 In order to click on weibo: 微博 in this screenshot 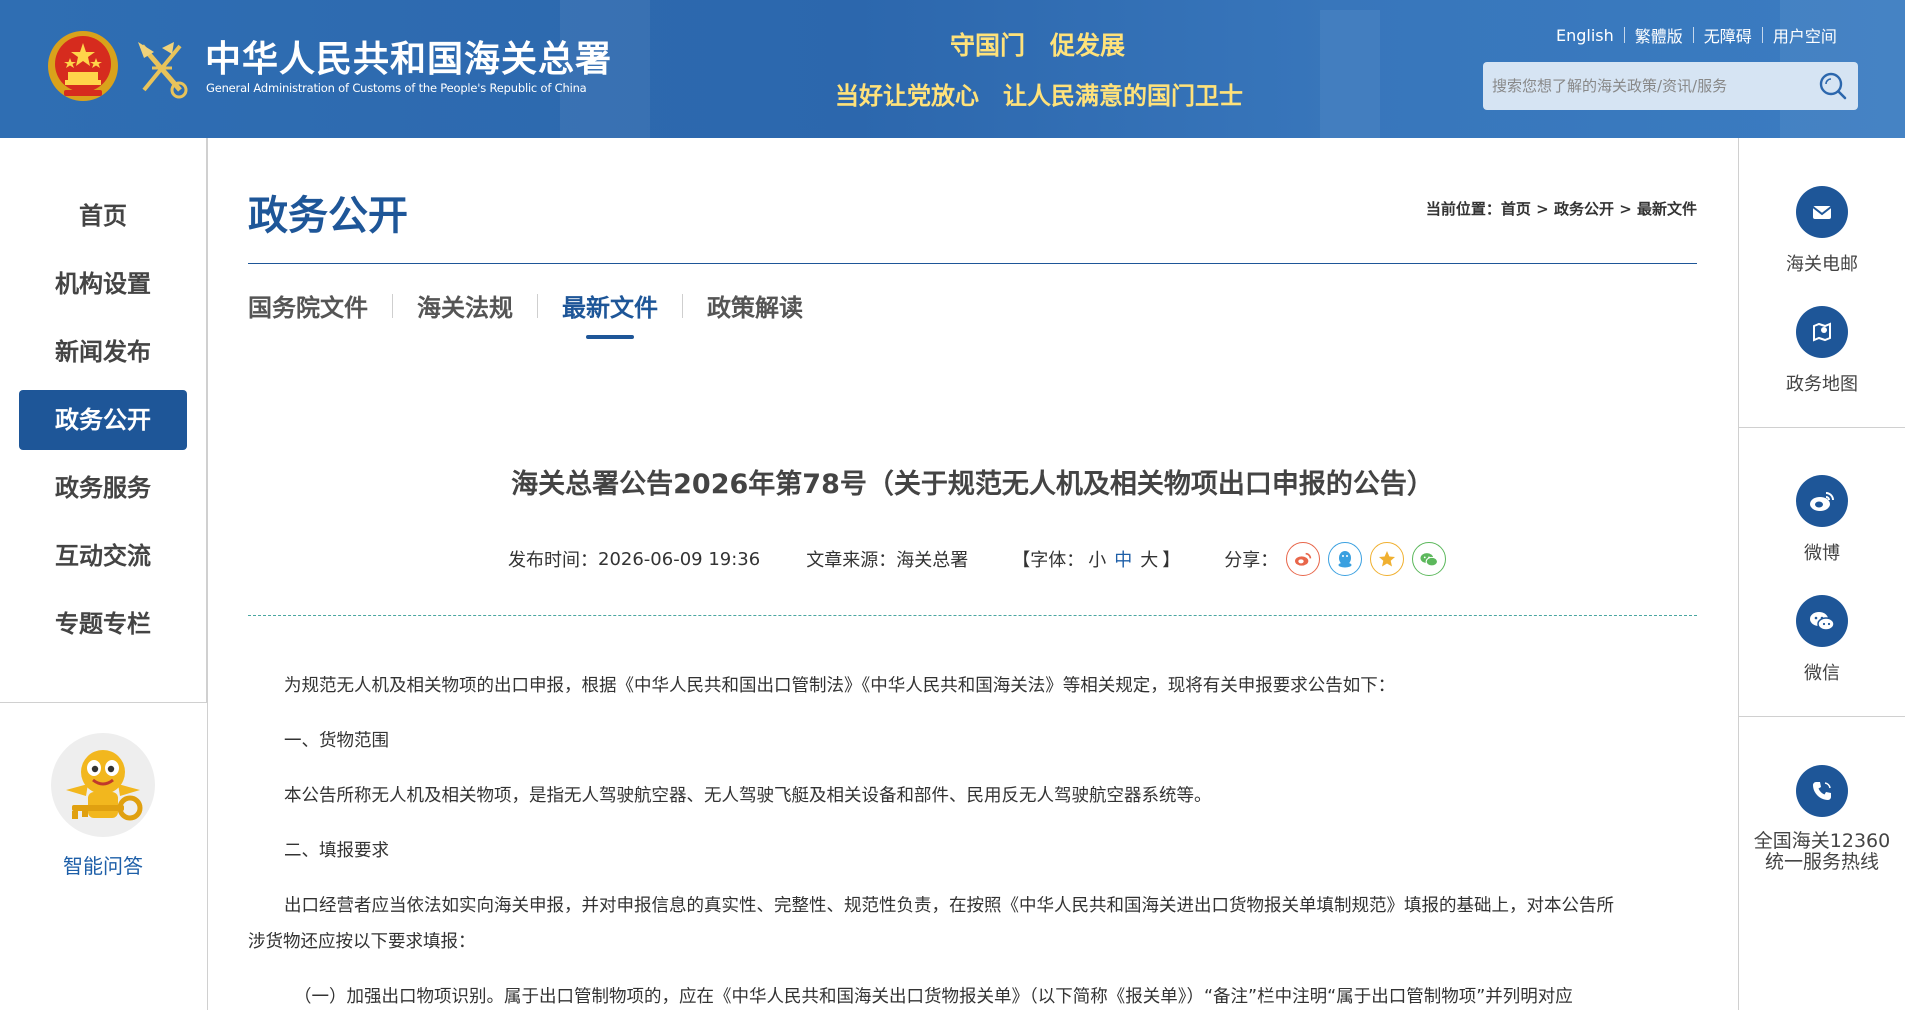, I will do `click(1822, 519)`.